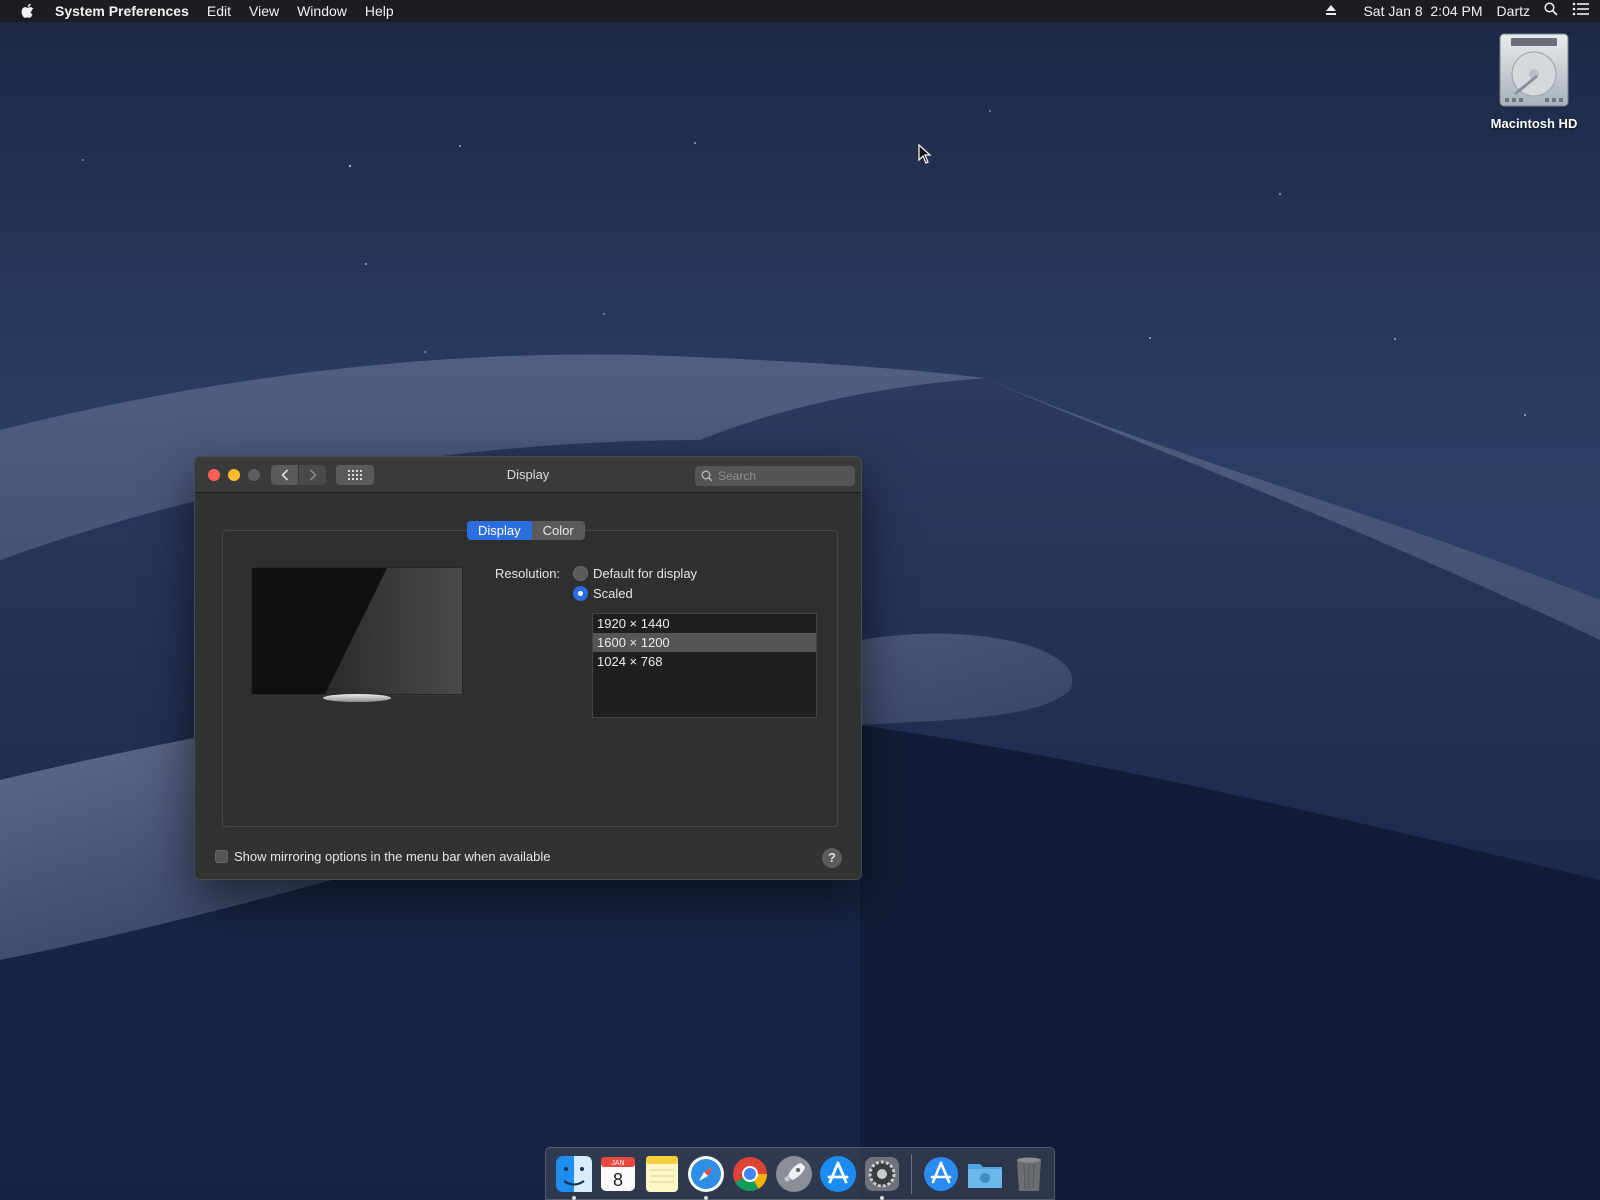 The height and width of the screenshot is (1200, 1600). What do you see at coordinates (617, 1163) in the screenshot?
I see `calendar-month: JAN` at bounding box center [617, 1163].